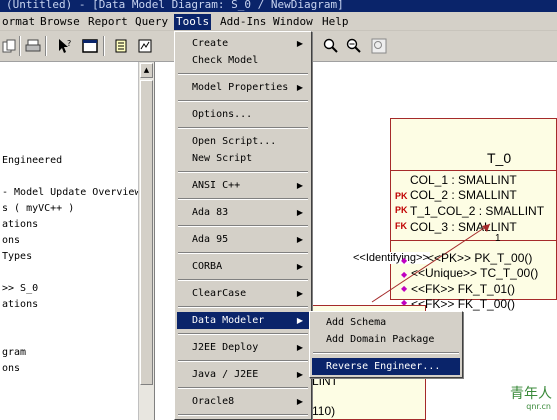  I want to click on menu-item-label: Model Properties, so click(240, 87).